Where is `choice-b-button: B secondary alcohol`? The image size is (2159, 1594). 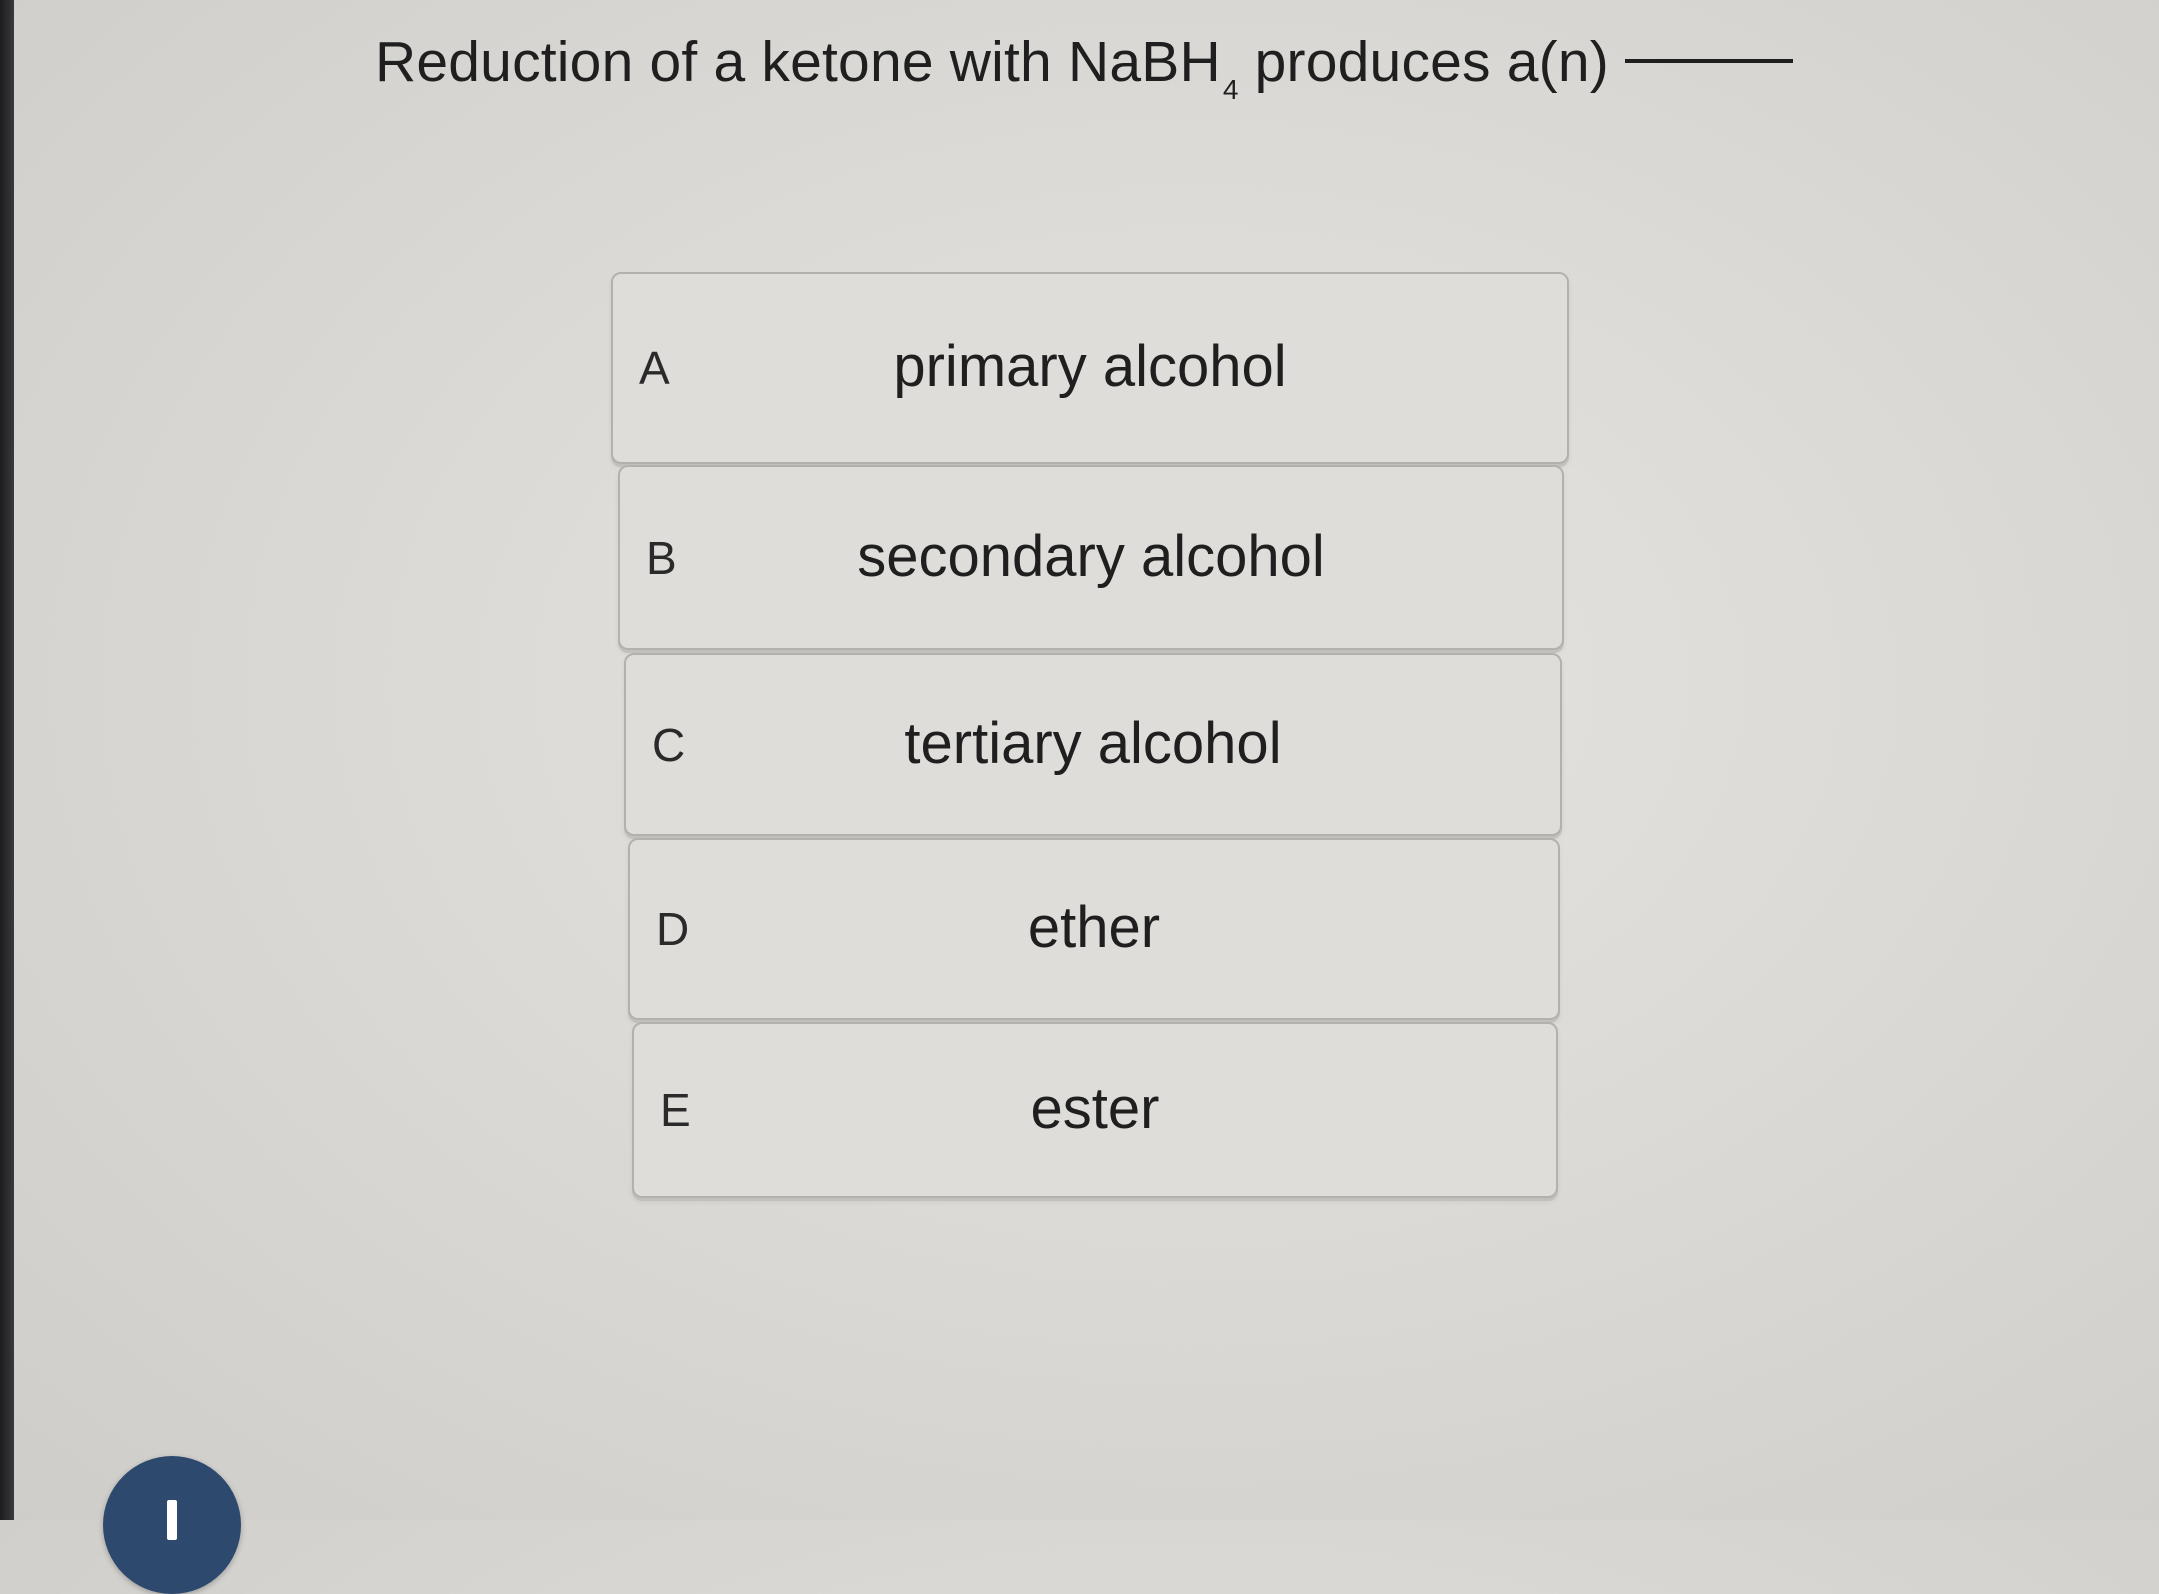 choice-b-button: B secondary alcohol is located at coordinates (1091, 557).